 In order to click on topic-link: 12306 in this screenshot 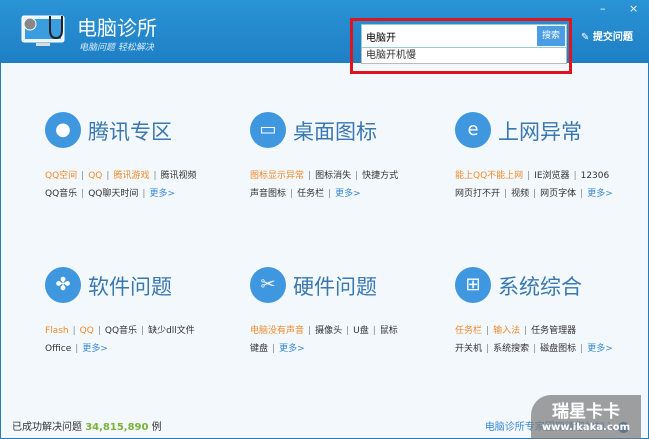, I will do `click(595, 176)`.